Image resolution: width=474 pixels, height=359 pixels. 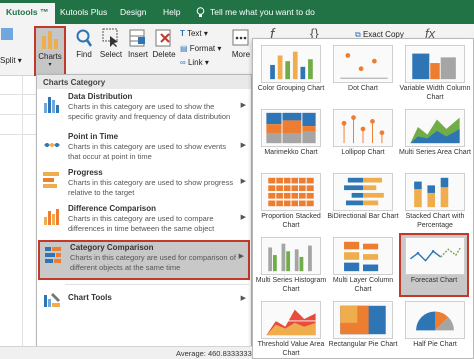 I want to click on select-cursor-icon, so click(x=110, y=37).